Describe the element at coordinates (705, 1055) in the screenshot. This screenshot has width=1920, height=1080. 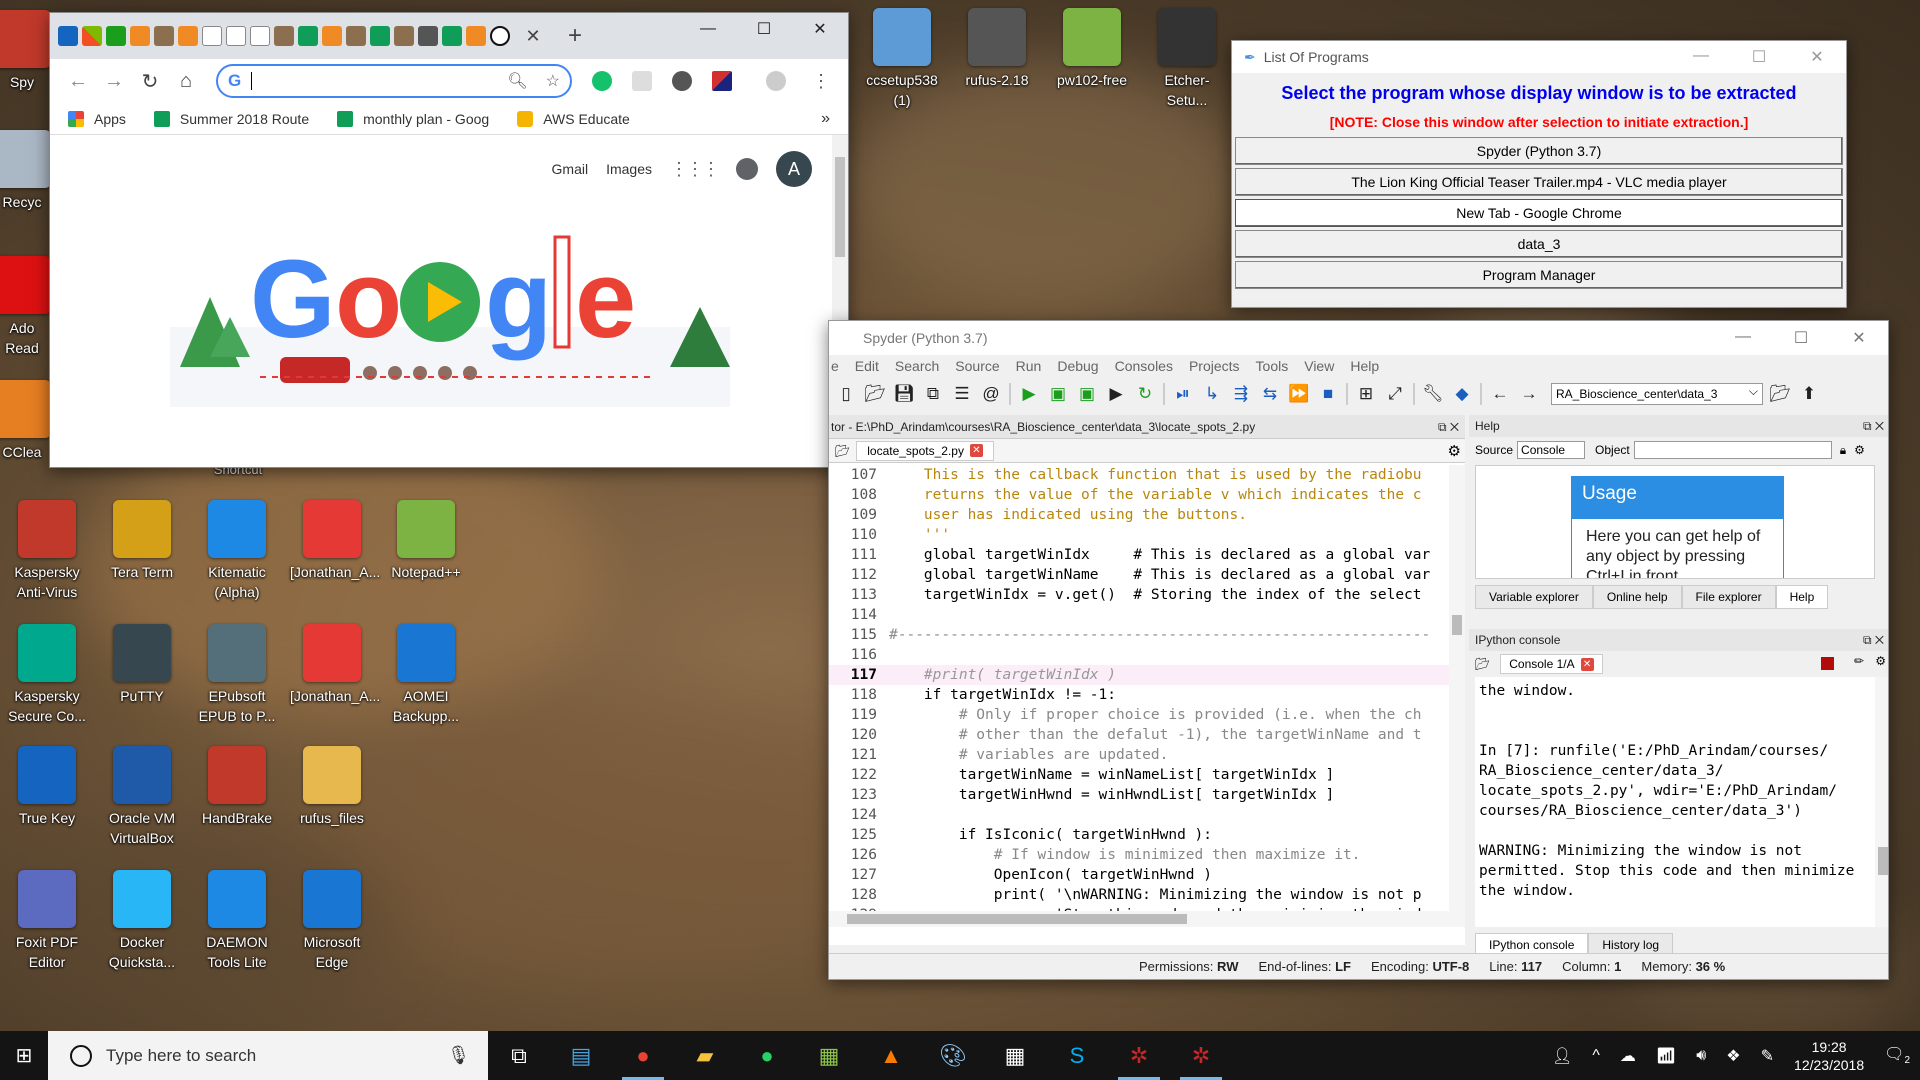
I see `taskbar-file-explorer-icon: ▰` at that location.